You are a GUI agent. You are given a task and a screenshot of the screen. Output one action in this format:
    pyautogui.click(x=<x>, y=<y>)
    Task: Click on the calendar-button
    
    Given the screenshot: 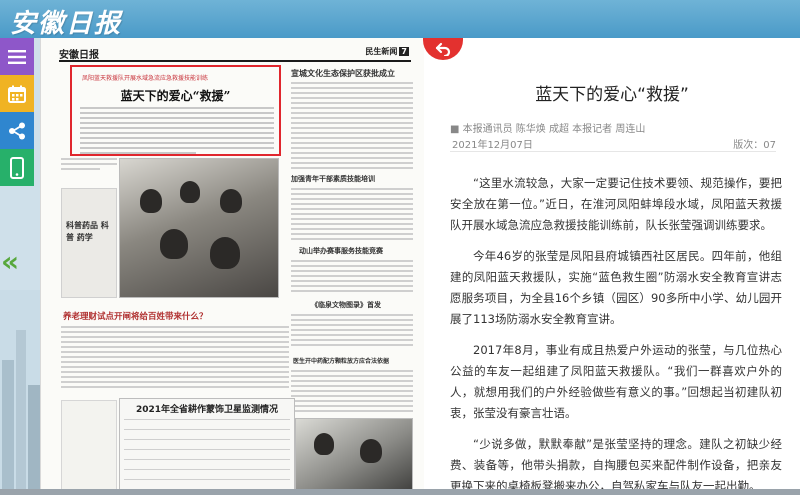 What is the action you would take?
    pyautogui.click(x=17, y=93)
    